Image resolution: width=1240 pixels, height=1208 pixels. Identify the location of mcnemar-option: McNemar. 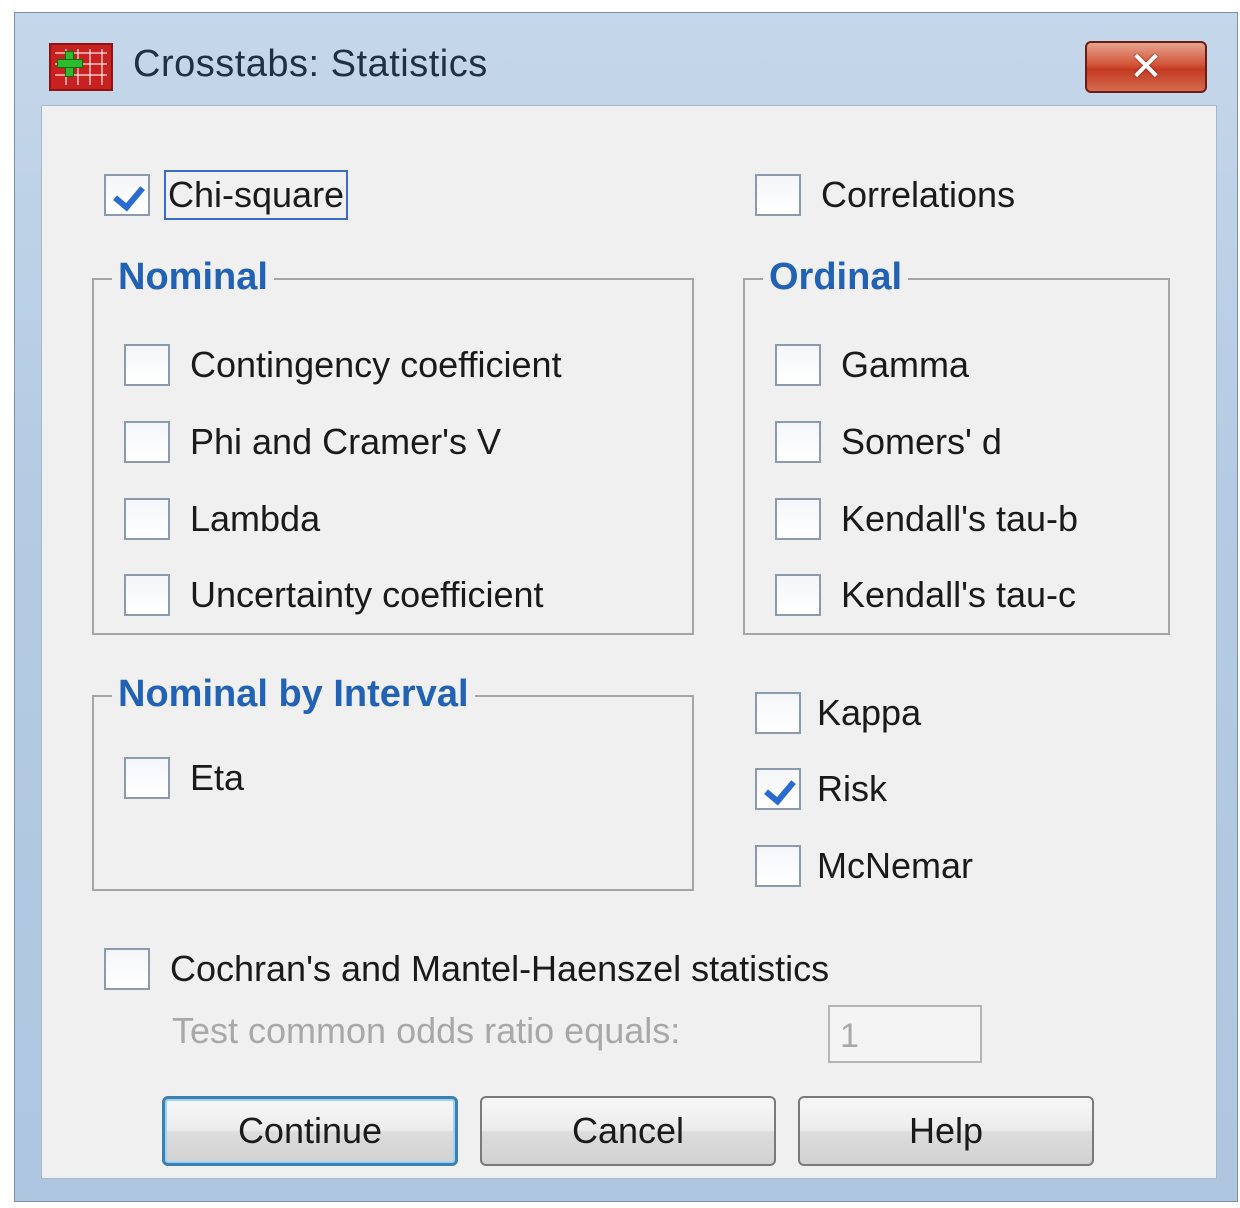
(864, 866).